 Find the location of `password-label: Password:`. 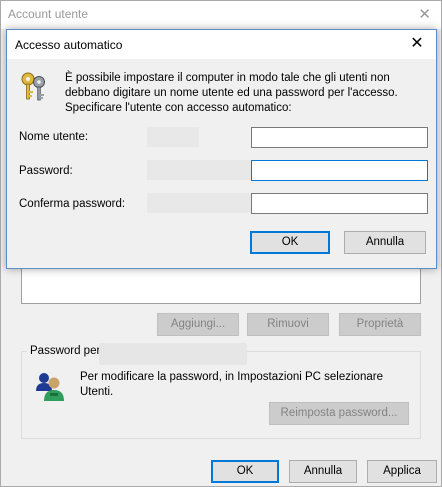

password-label: Password: is located at coordinates (46, 171).